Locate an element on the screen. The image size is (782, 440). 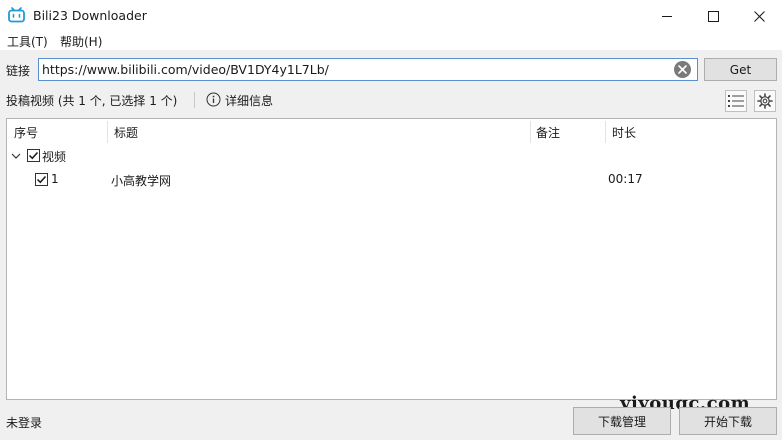
group-row: 视频 is located at coordinates (391, 156).